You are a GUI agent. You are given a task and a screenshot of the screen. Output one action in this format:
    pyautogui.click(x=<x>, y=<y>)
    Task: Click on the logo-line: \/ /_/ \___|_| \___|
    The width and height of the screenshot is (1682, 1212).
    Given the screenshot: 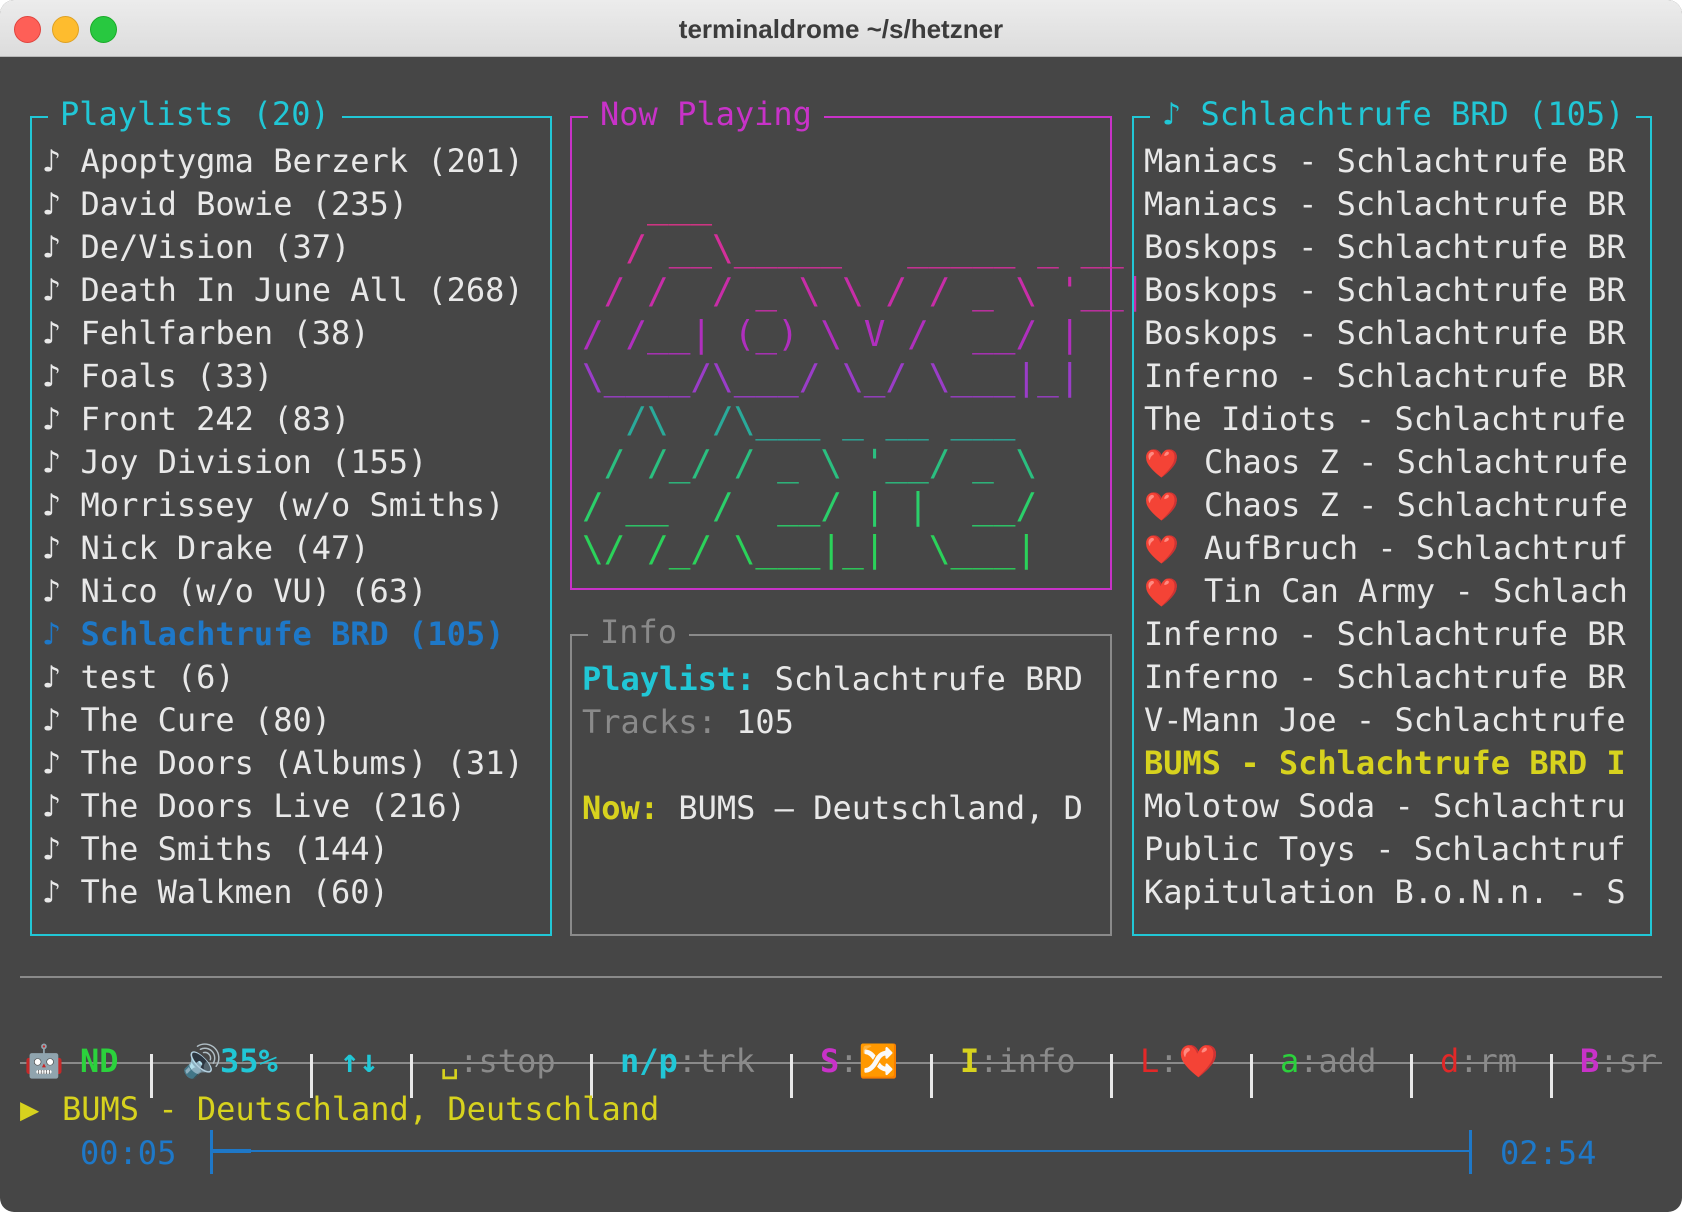 What is the action you would take?
    pyautogui.click(x=810, y=549)
    